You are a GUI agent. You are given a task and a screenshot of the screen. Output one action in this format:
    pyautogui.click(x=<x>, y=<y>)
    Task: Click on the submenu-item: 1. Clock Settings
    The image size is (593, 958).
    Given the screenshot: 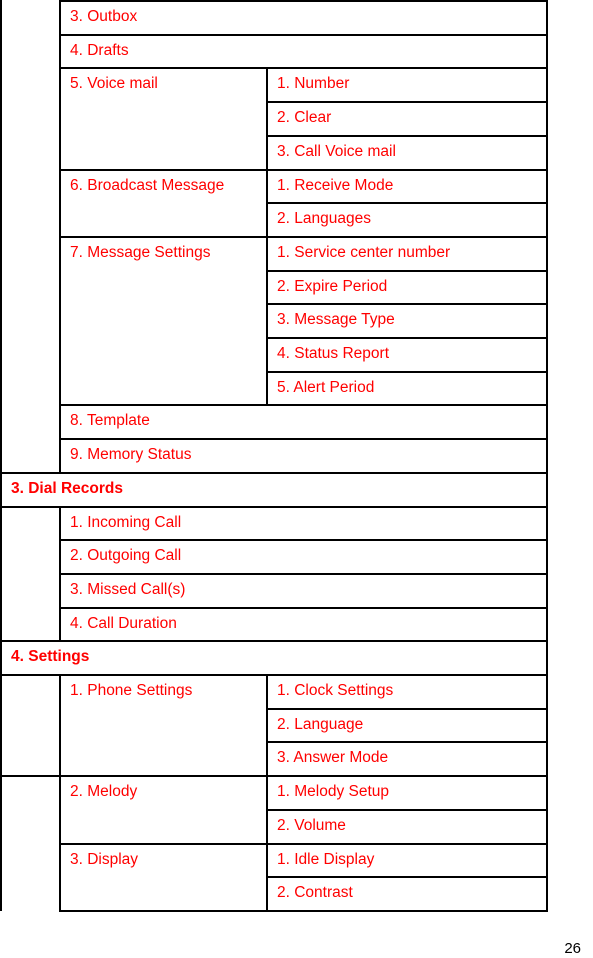 What is the action you would take?
    pyautogui.click(x=335, y=690)
    